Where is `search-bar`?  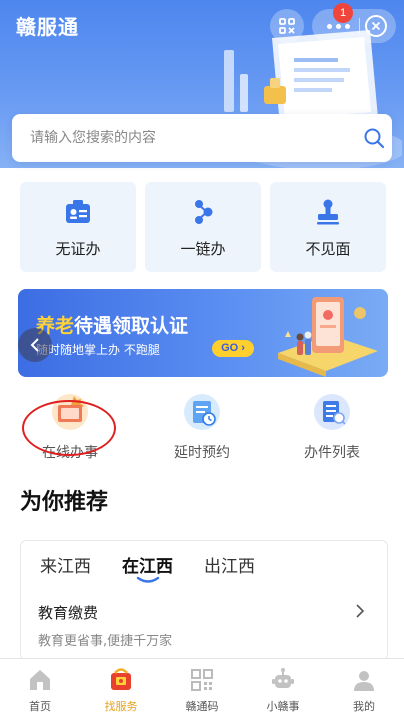 search-bar is located at coordinates (202, 138).